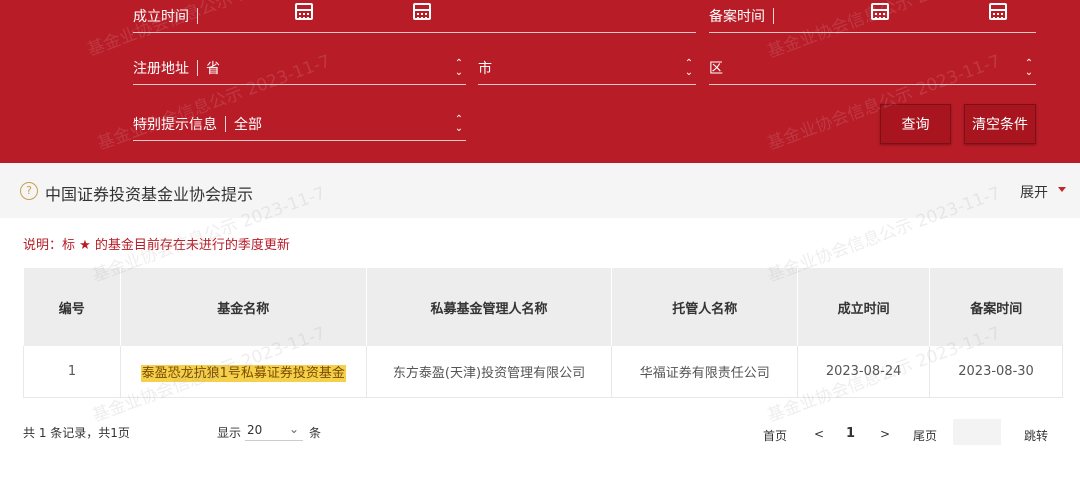  Describe the element at coordinates (925, 435) in the screenshot. I see `last-page-link: 尾页` at that location.